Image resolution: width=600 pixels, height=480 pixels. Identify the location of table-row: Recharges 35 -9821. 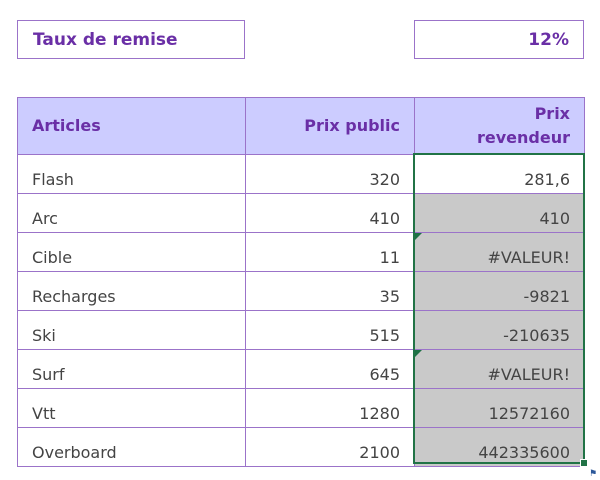
(301, 291).